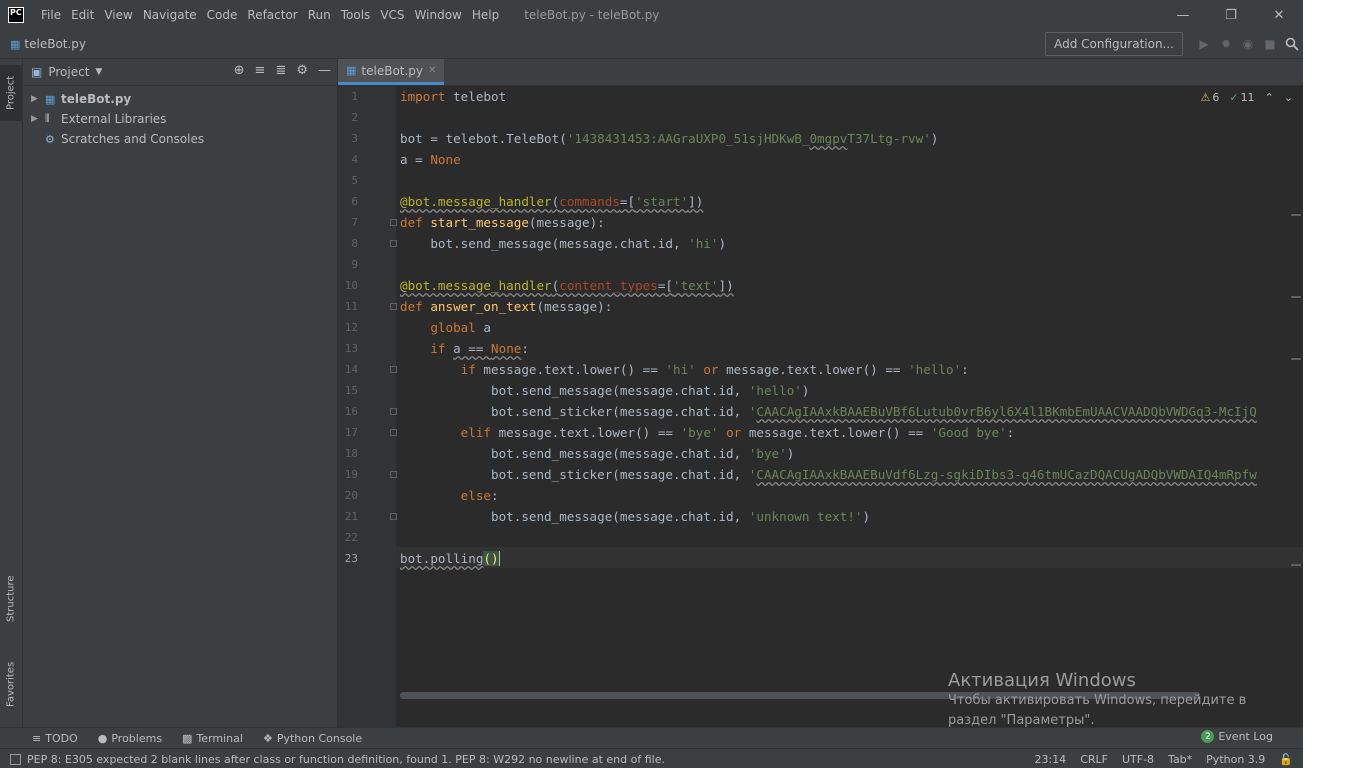 The width and height of the screenshot is (1366, 768). Describe the element at coordinates (1183, 15) in the screenshot. I see `minimize-icon: —` at that location.